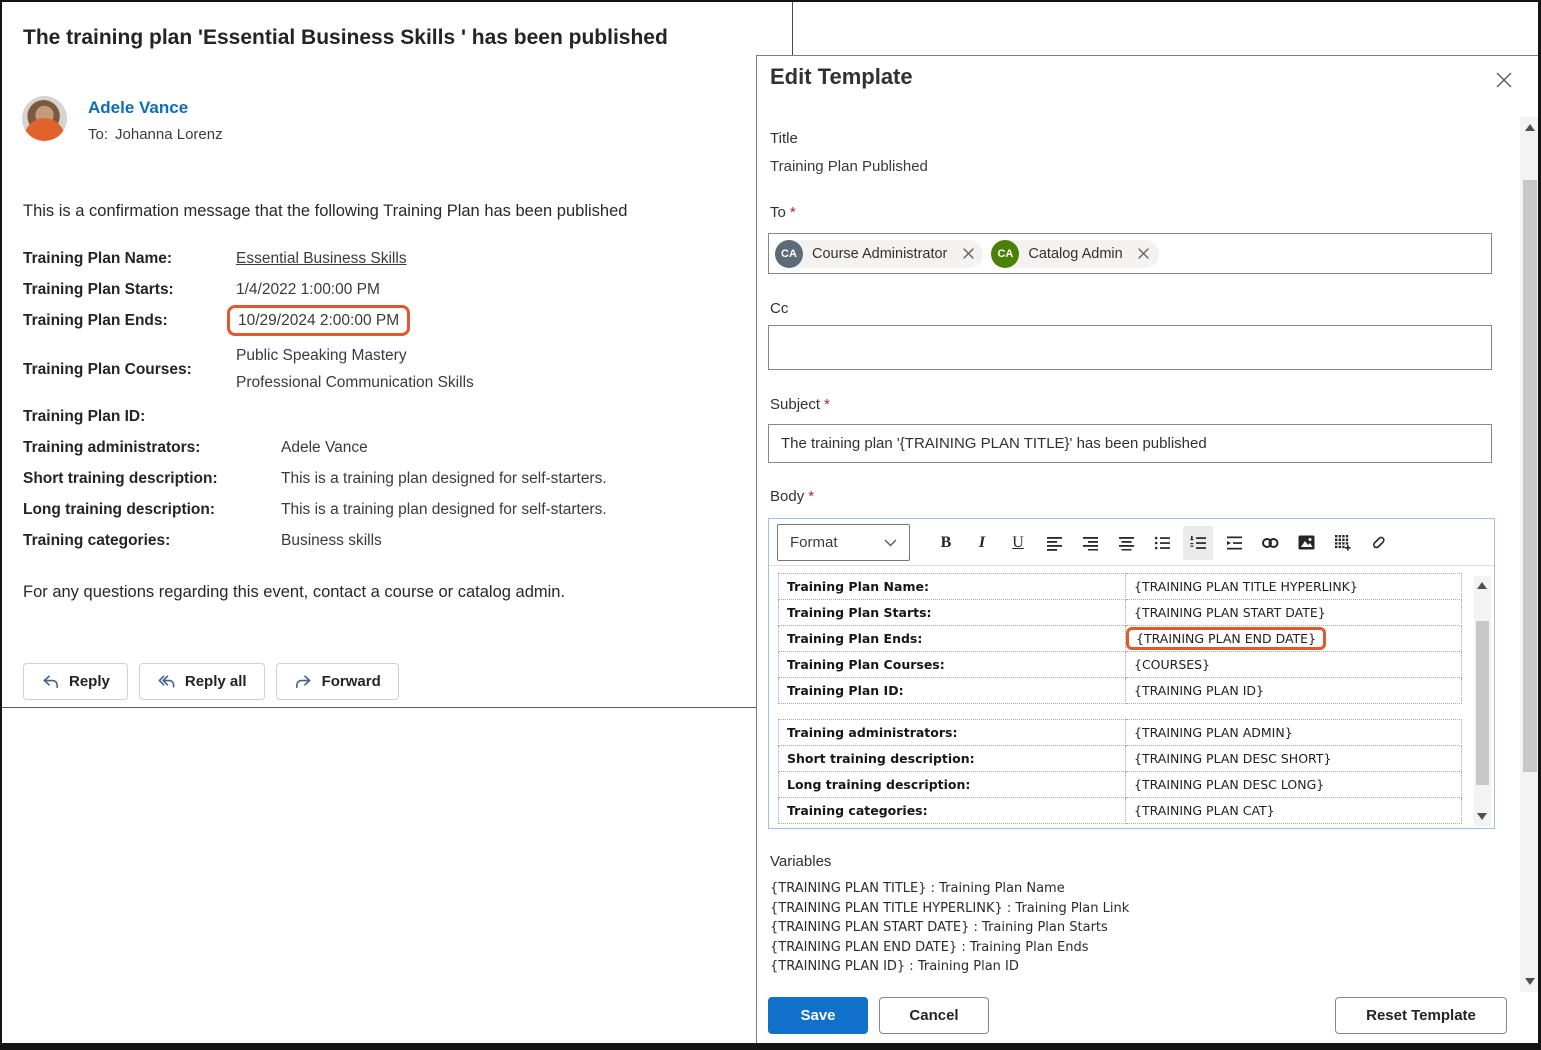 The image size is (1541, 1050). Describe the element at coordinates (155, 108) in the screenshot. I see `sender-name-link: Adele Vance` at that location.